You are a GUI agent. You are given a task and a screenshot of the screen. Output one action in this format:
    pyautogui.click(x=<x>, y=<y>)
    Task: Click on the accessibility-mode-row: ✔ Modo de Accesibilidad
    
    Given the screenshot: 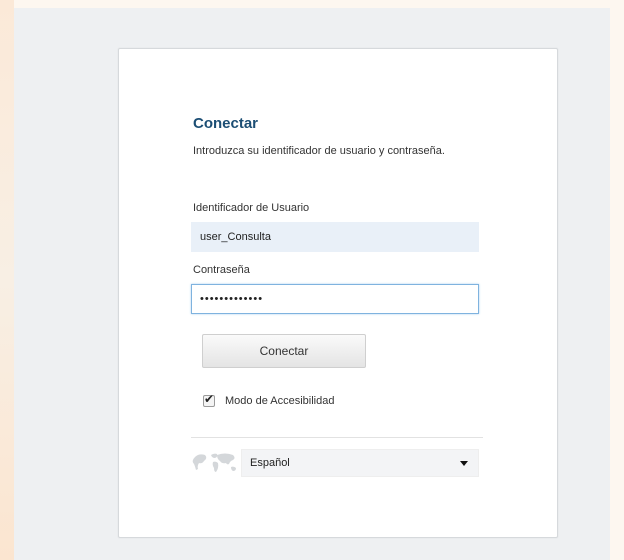 What is the action you would take?
    pyautogui.click(x=268, y=399)
    